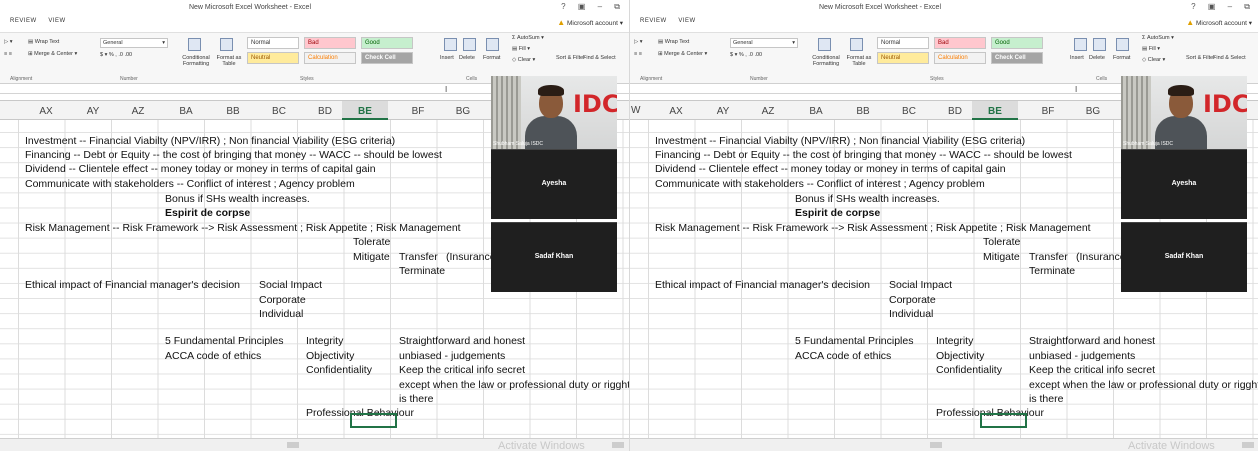  What do you see at coordinates (593, 7) in the screenshot?
I see `window-controls: ? ▣ – ⧉` at bounding box center [593, 7].